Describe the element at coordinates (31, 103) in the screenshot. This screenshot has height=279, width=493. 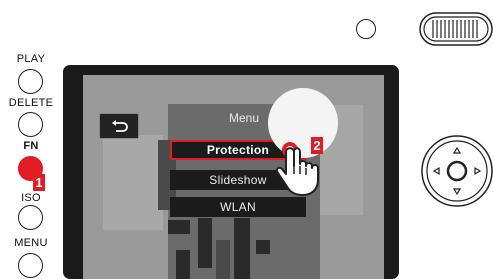
I see `delete-button-label: DELETE` at that location.